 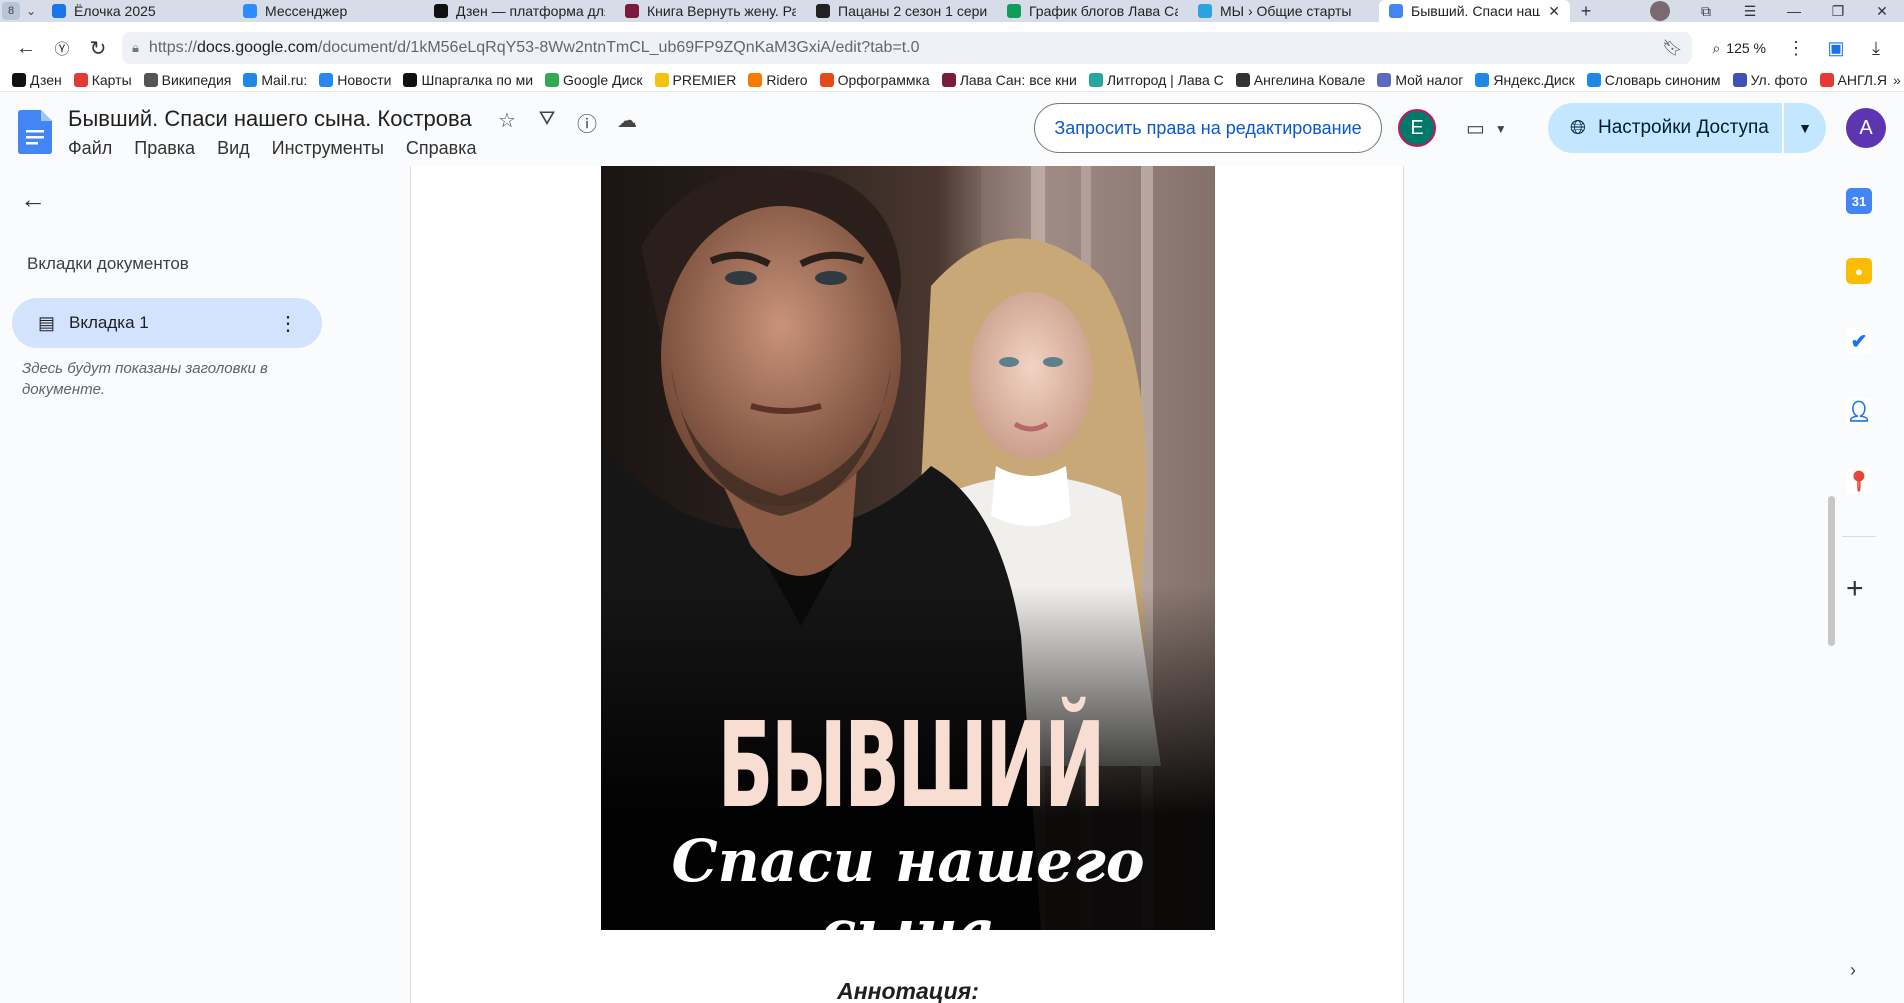 What do you see at coordinates (1794, 11) in the screenshot?
I see `minimize-icon: —` at bounding box center [1794, 11].